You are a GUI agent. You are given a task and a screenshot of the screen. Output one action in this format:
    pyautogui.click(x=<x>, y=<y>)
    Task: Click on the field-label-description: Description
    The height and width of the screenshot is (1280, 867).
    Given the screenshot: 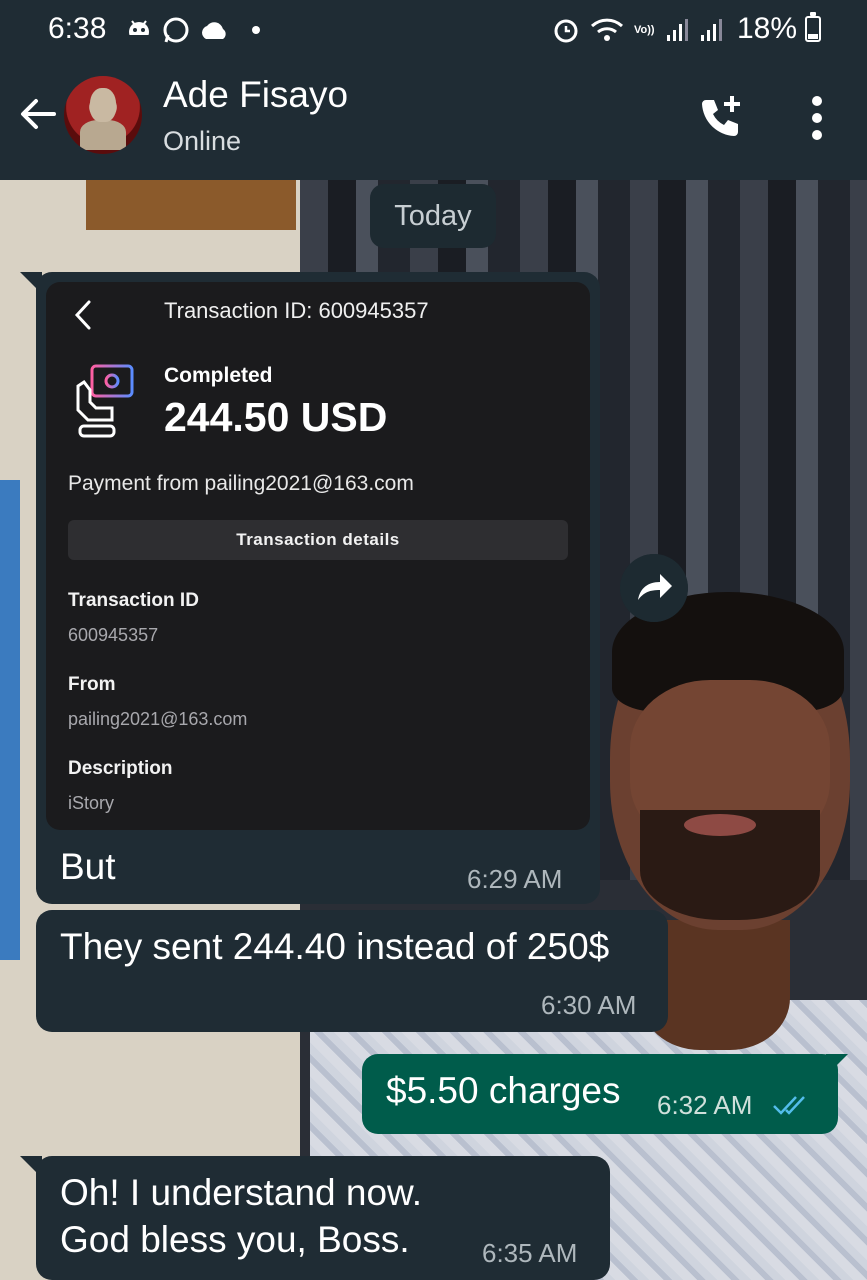 What is the action you would take?
    pyautogui.click(x=120, y=768)
    